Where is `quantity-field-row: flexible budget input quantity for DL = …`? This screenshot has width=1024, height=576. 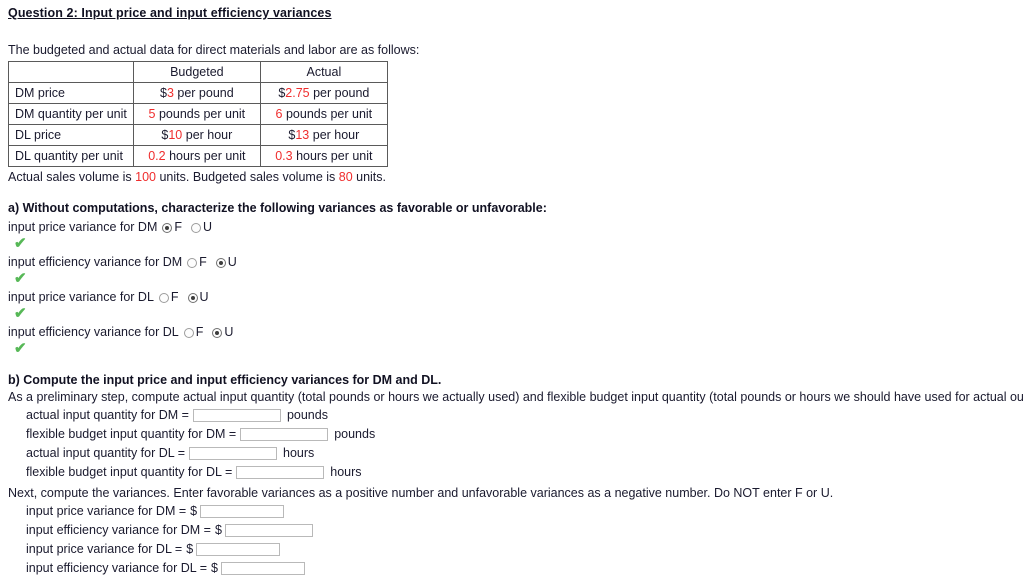
quantity-field-row: flexible budget input quantity for DL = … is located at coordinates (521, 472).